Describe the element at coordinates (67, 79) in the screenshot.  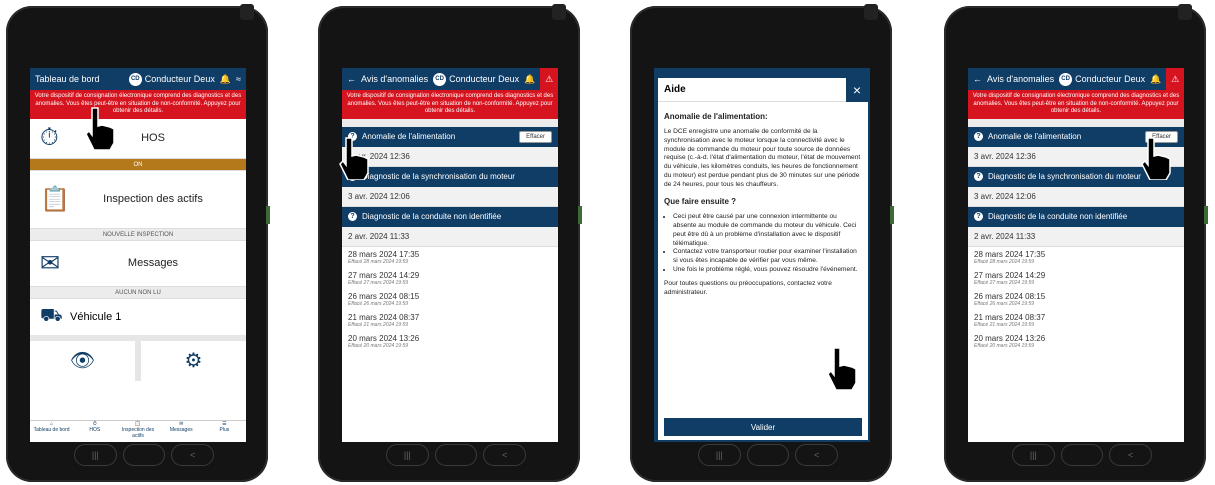
I see `page-title: Tableau de bord` at that location.